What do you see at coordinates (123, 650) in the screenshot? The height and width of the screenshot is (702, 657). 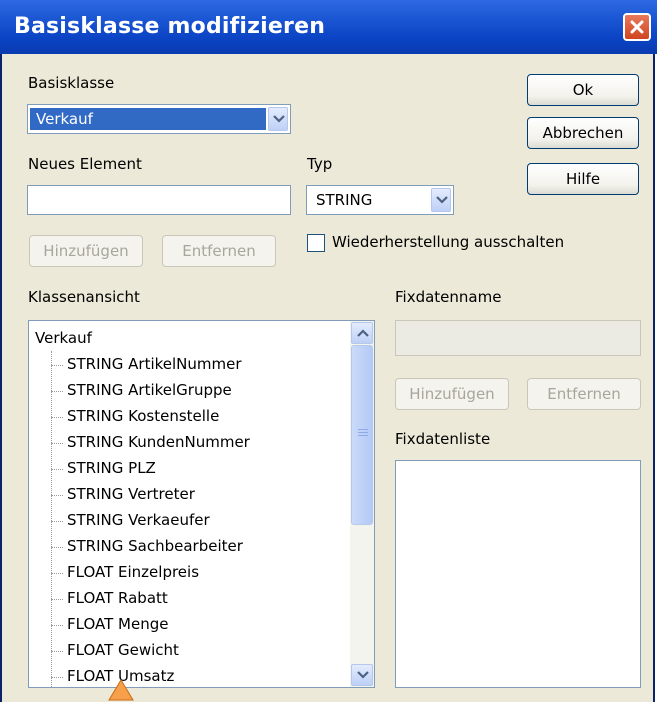 I see `tree-item: FLOAT Gewicht` at bounding box center [123, 650].